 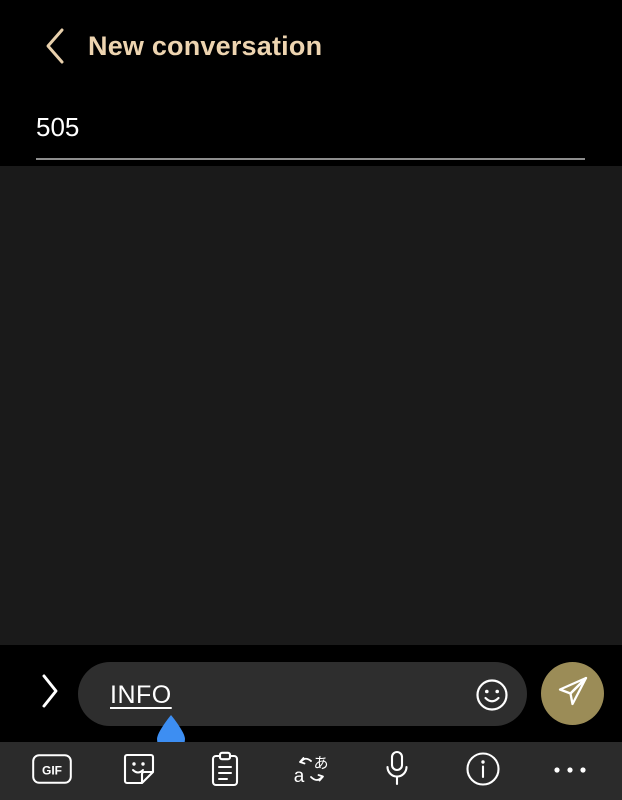 I want to click on gif-button: GIF, so click(x=52, y=771).